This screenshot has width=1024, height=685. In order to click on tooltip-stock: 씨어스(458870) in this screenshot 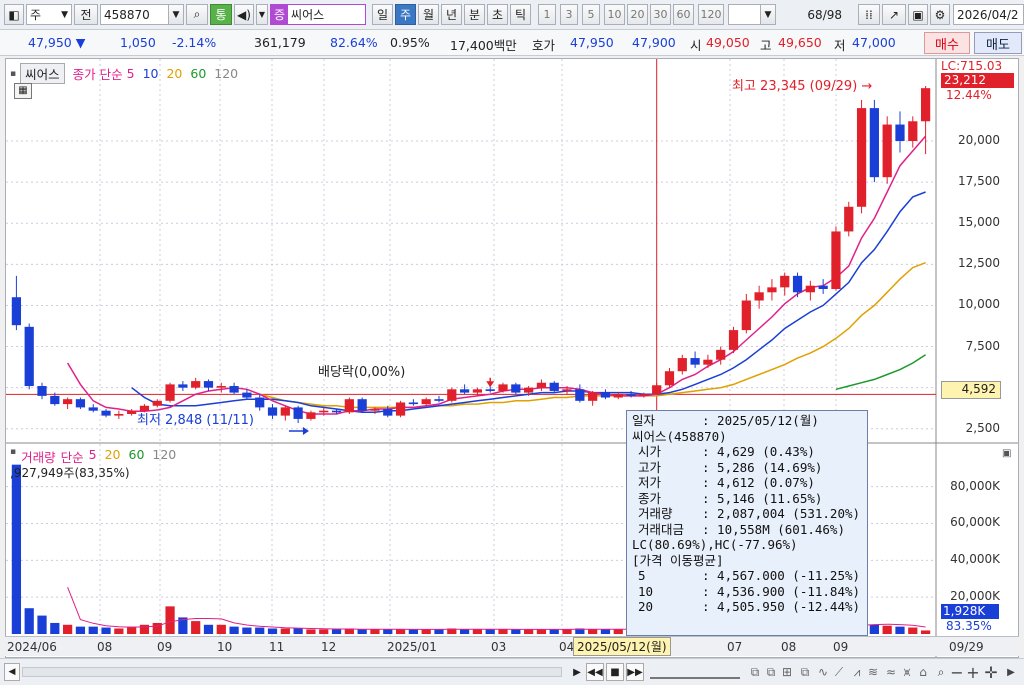, I will do `click(679, 436)`.